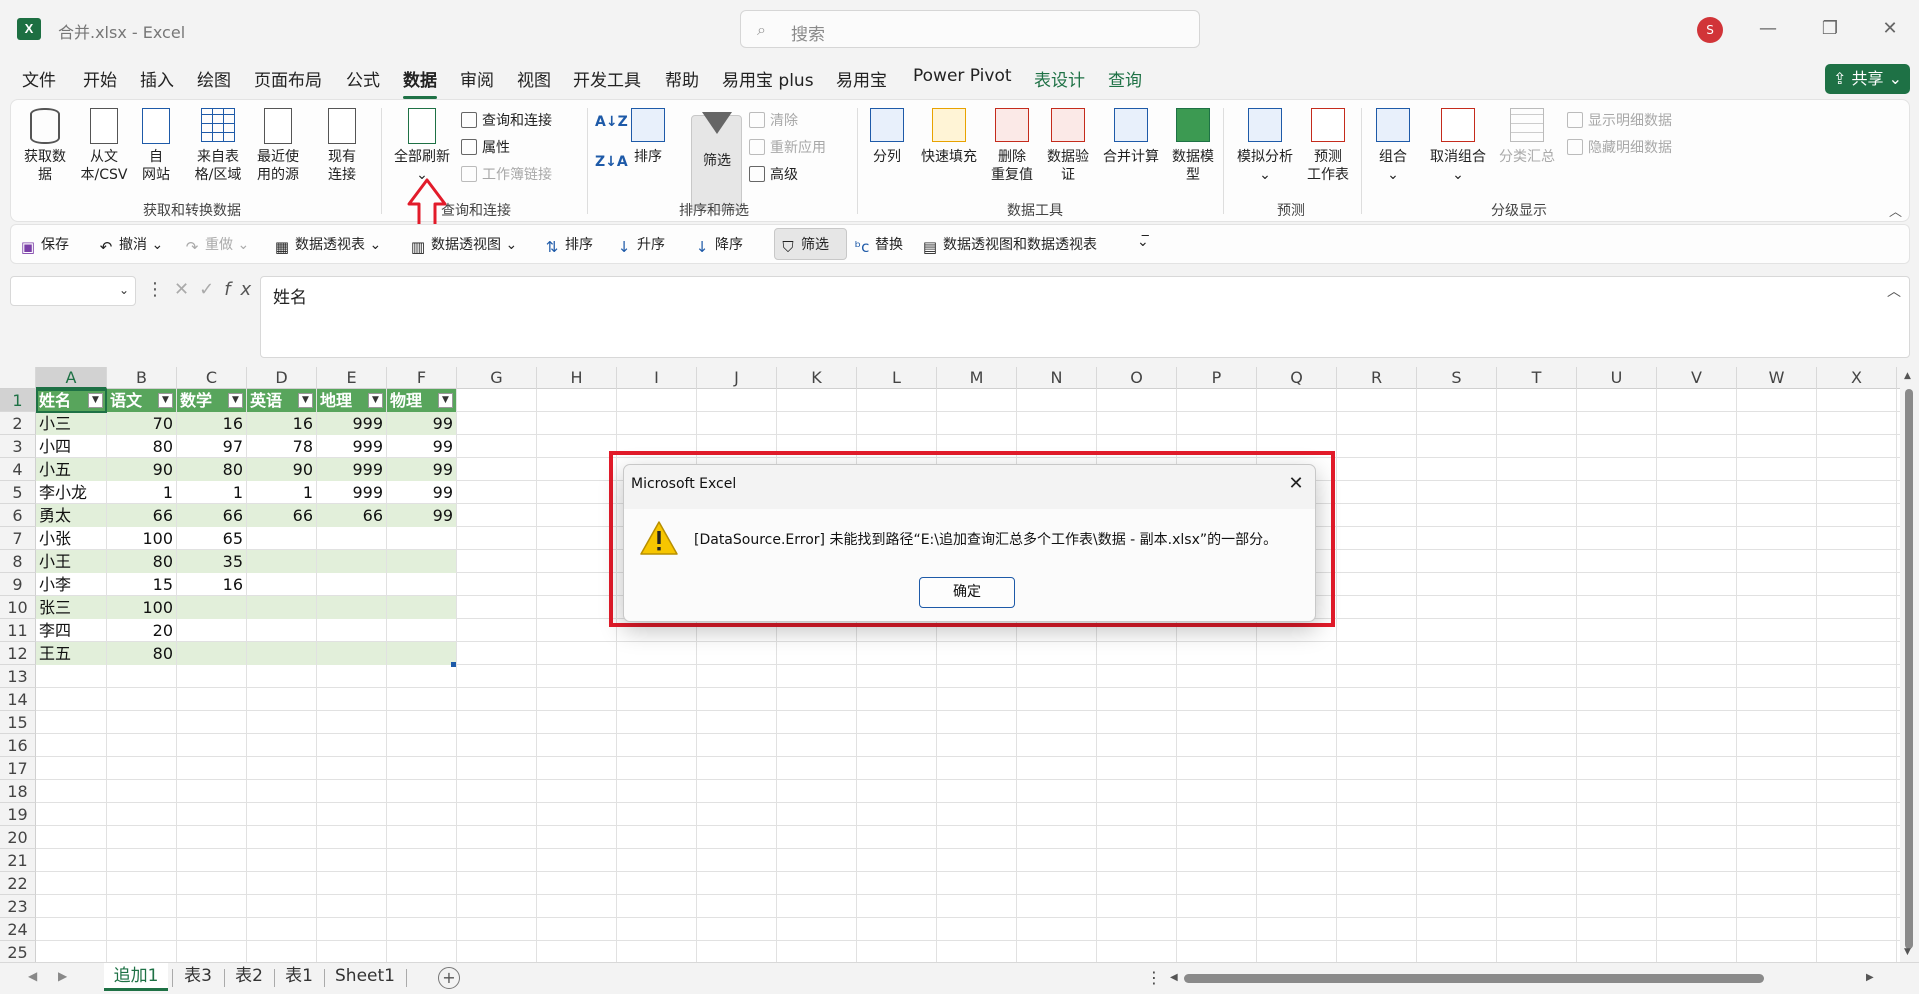 The height and width of the screenshot is (994, 1919). What do you see at coordinates (288, 78) in the screenshot?
I see `tab-page-layout: 页面布局` at bounding box center [288, 78].